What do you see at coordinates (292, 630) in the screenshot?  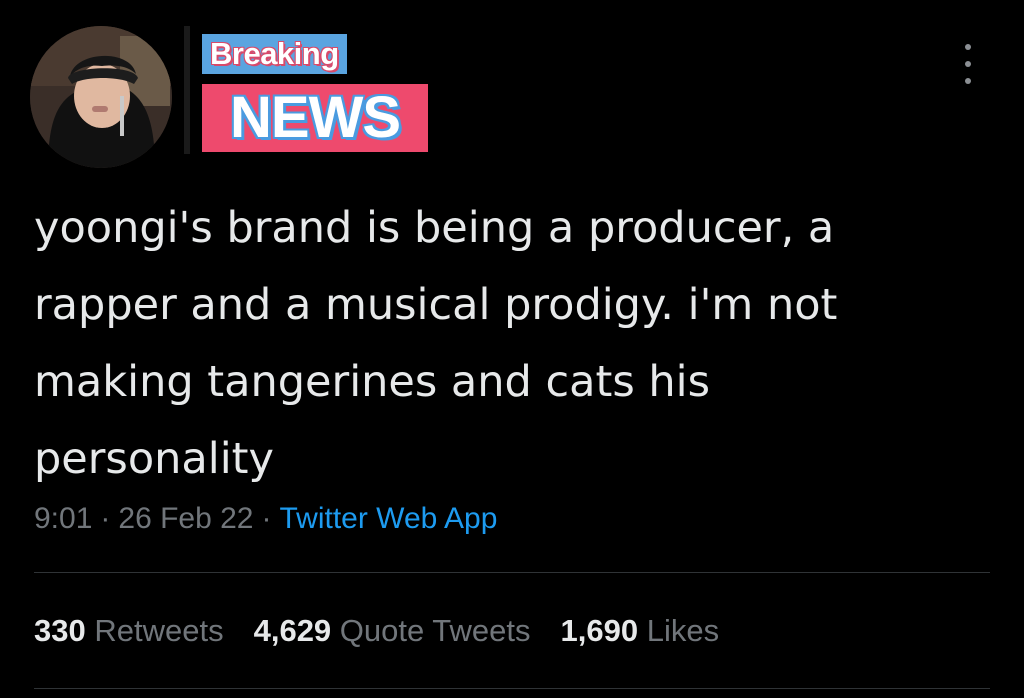 I see `quote-tweets-count: 4,629` at bounding box center [292, 630].